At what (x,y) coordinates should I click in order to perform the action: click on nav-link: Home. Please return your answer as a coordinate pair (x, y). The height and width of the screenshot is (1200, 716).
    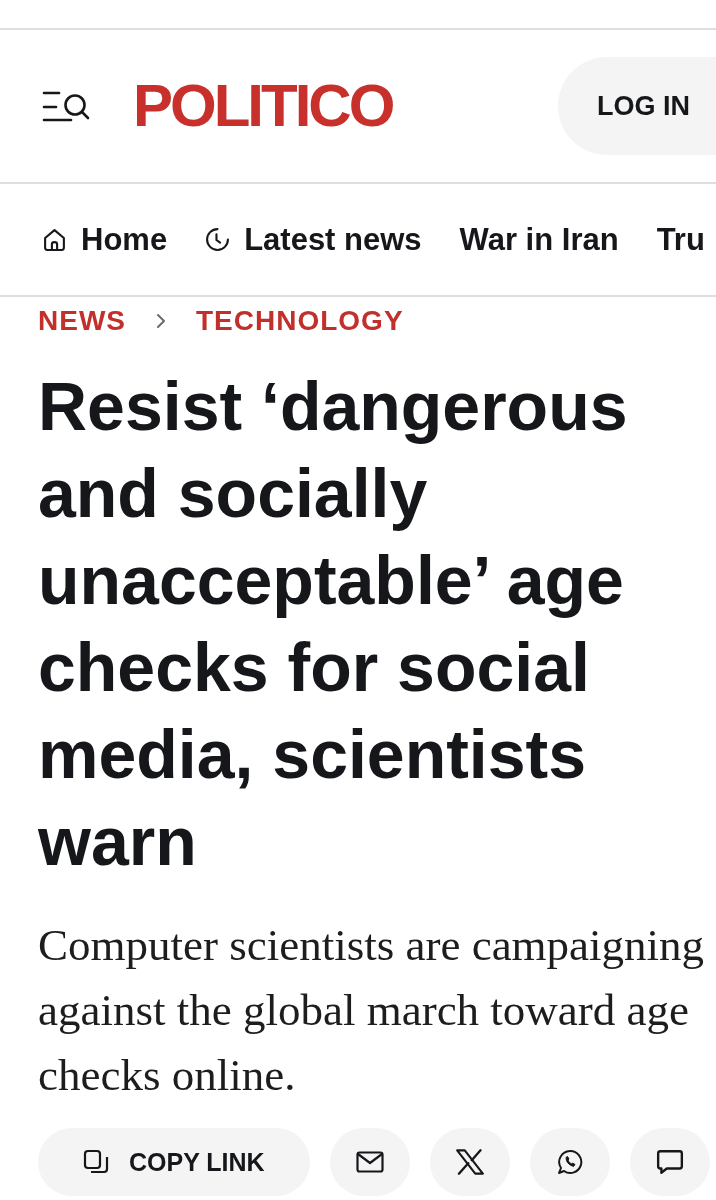
    Looking at the image, I should click on (105, 239).